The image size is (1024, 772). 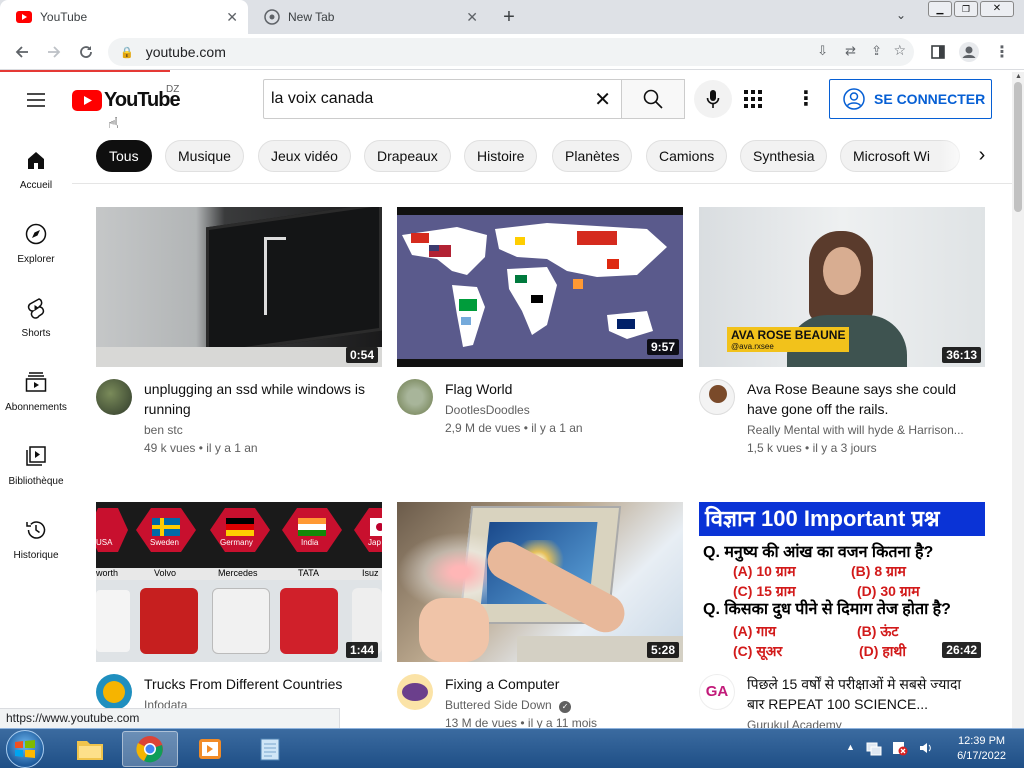 What do you see at coordinates (966, 9) in the screenshot?
I see `maximize-button: ❐` at bounding box center [966, 9].